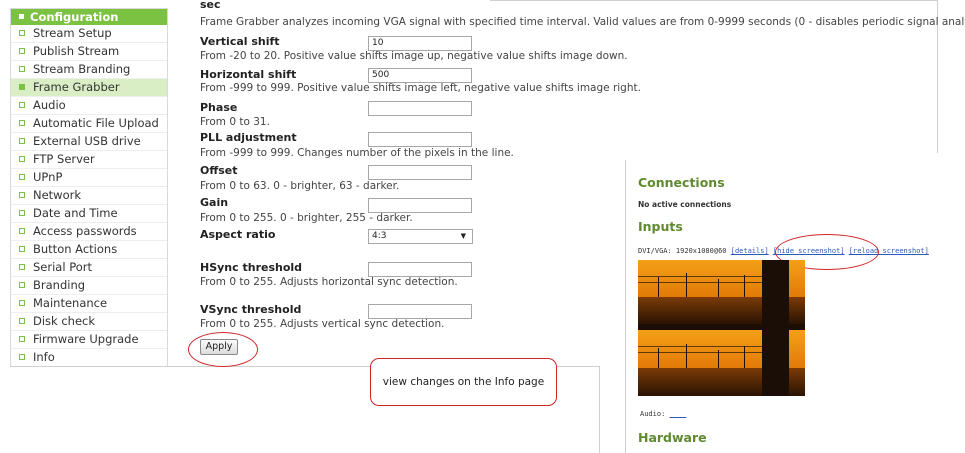 The height and width of the screenshot is (453, 965). What do you see at coordinates (599, 409) in the screenshot?
I see `form-panel-right-border` at bounding box center [599, 409].